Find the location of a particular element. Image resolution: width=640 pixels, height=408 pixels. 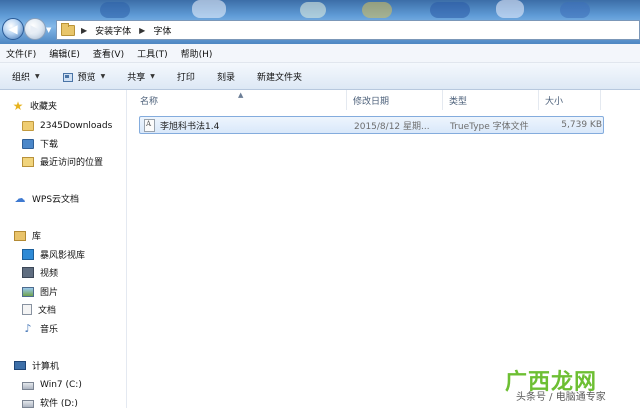

sidebar-item-label: 音乐 is located at coordinates (49, 330).